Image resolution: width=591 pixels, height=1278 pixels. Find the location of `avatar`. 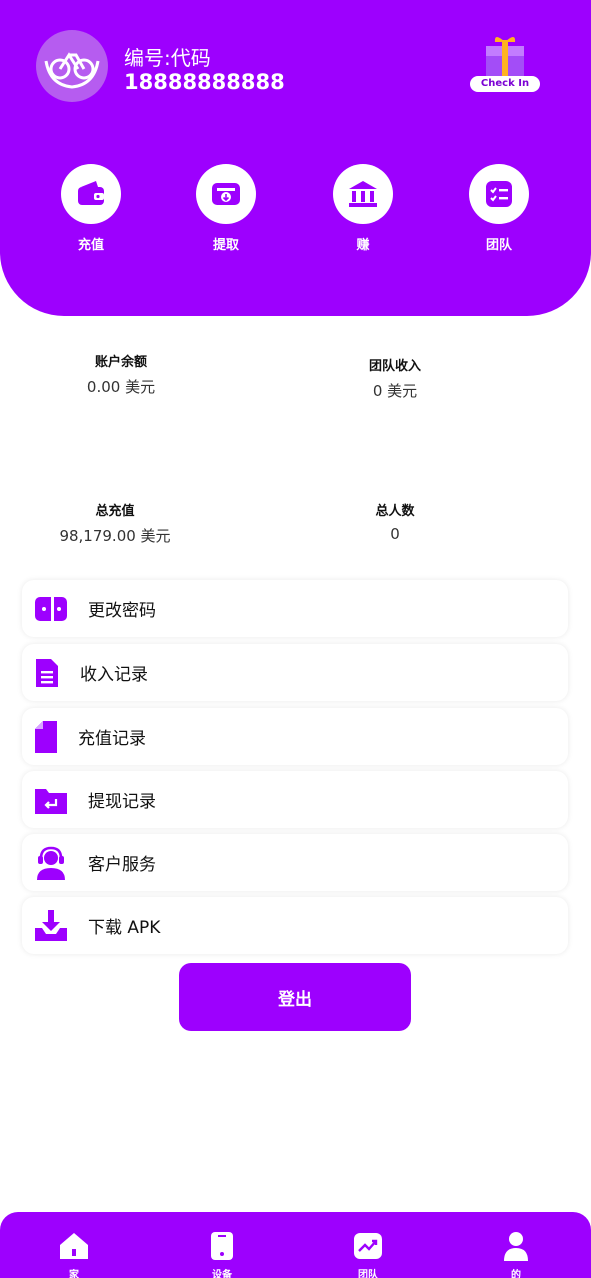

avatar is located at coordinates (72, 66).